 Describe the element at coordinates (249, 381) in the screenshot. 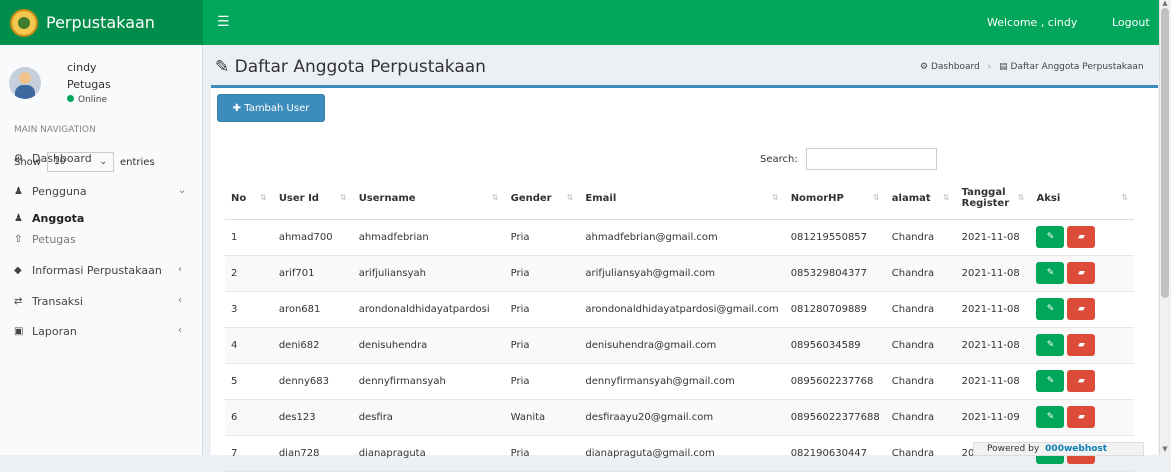

I see `cell-no: 5` at that location.